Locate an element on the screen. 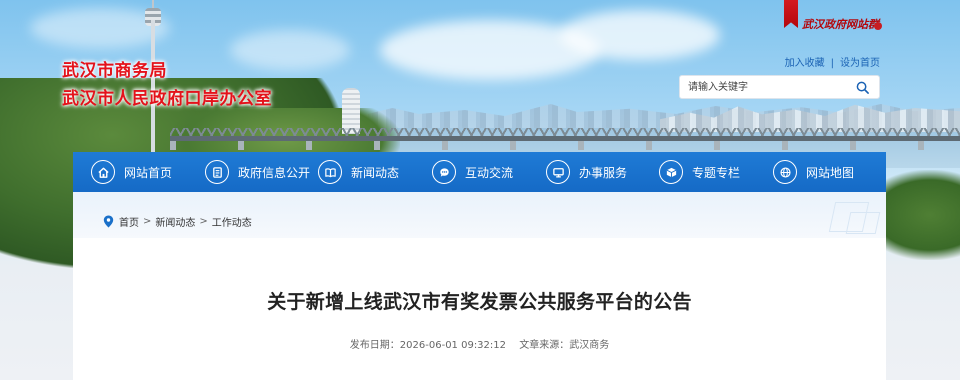 The height and width of the screenshot is (380, 960). set-homepage-link: 设为首页 is located at coordinates (860, 63).